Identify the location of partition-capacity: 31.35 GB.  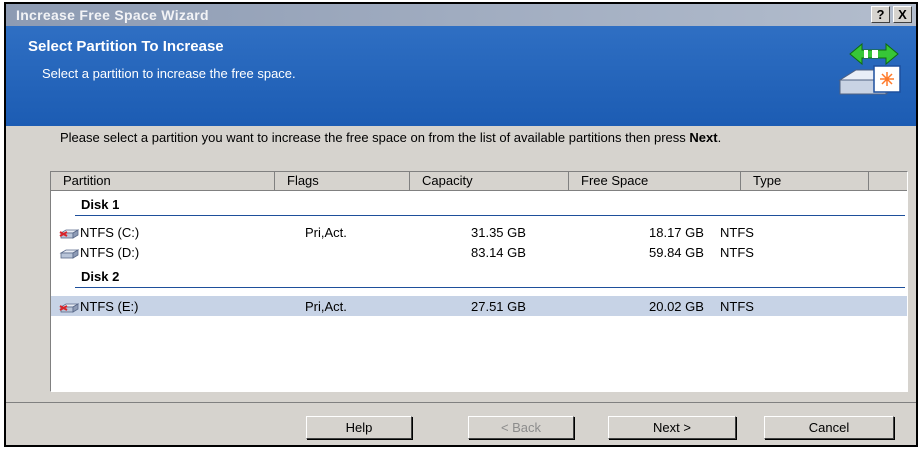
(498, 232).